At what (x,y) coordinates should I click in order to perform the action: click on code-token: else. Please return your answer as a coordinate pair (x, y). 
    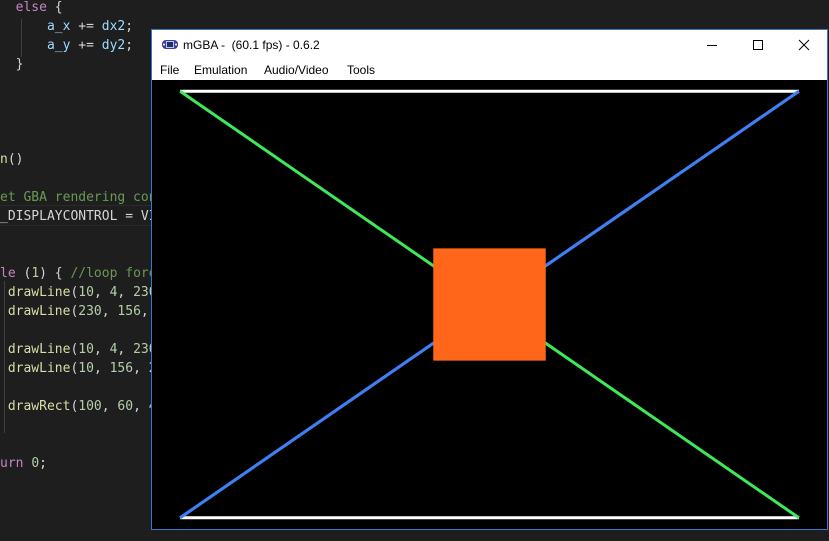
    Looking at the image, I should click on (31, 7).